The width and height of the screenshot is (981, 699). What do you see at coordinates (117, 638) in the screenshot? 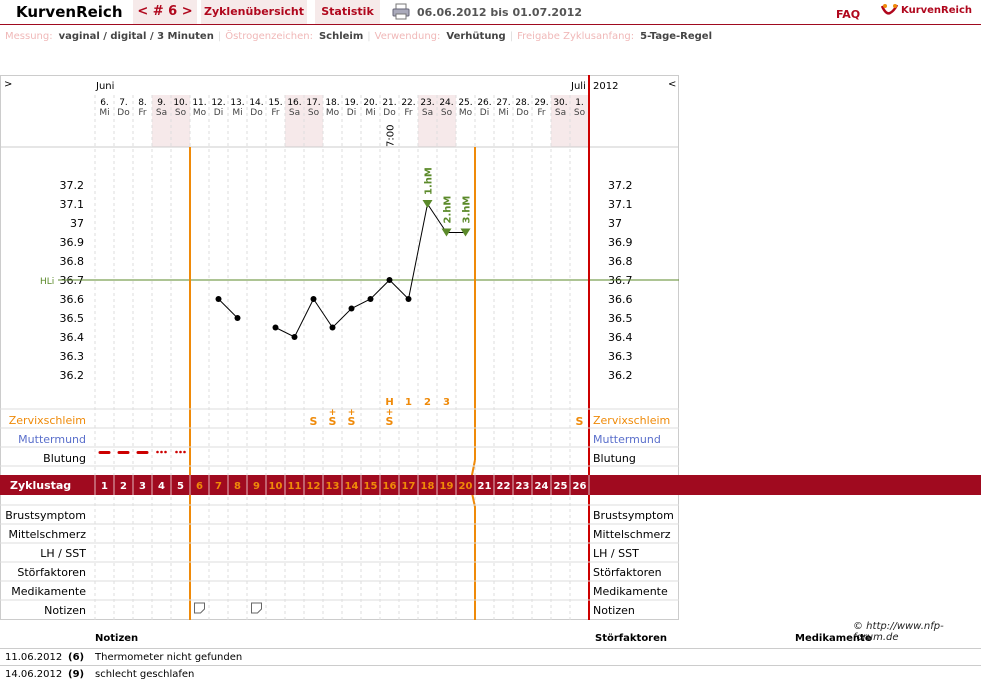
I see `notes-header: Notizen` at bounding box center [117, 638].